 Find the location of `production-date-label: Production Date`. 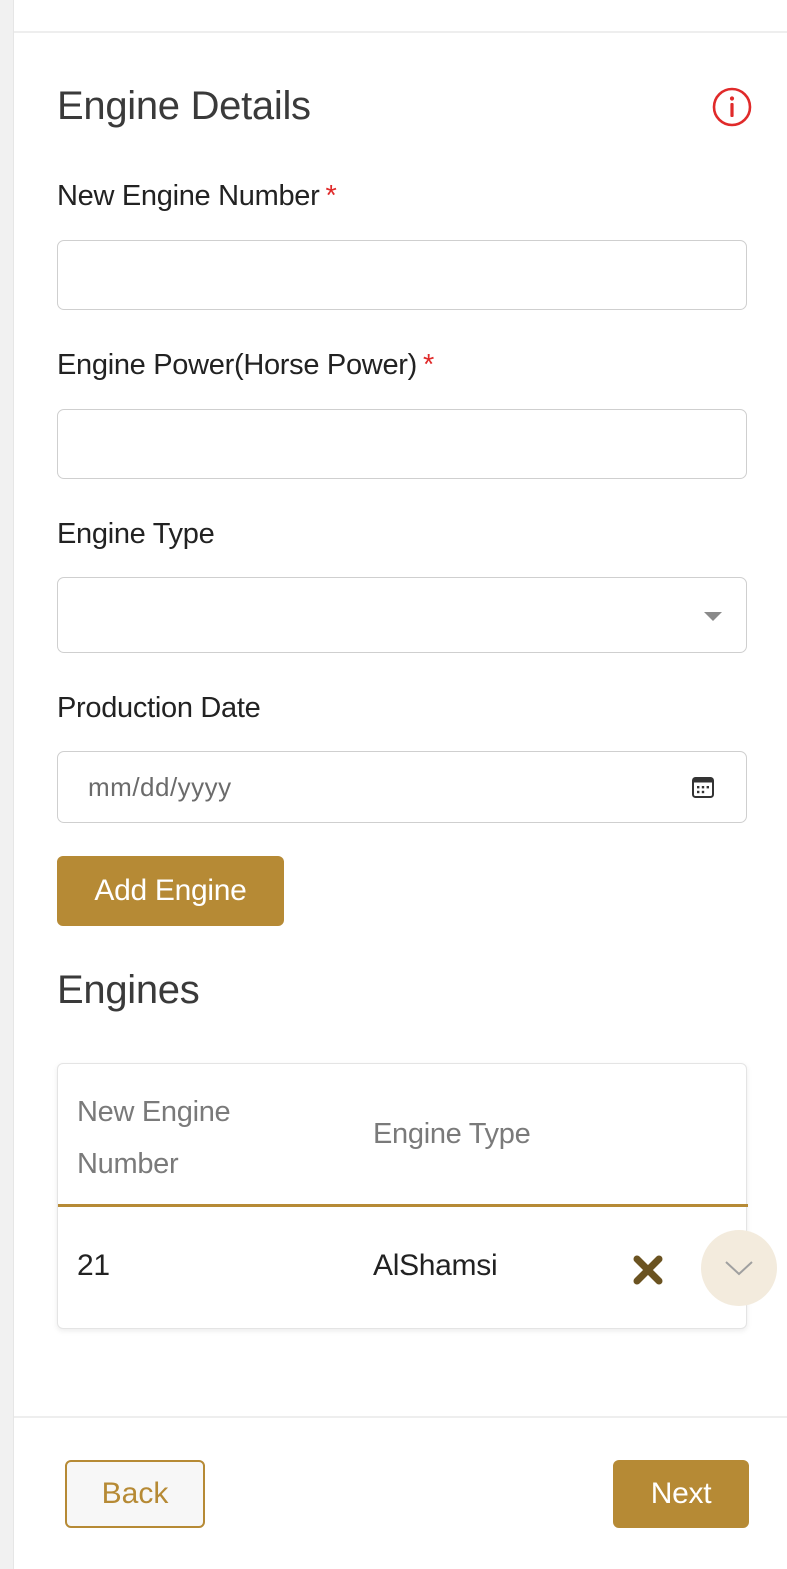

production-date-label: Production Date is located at coordinates (159, 708).